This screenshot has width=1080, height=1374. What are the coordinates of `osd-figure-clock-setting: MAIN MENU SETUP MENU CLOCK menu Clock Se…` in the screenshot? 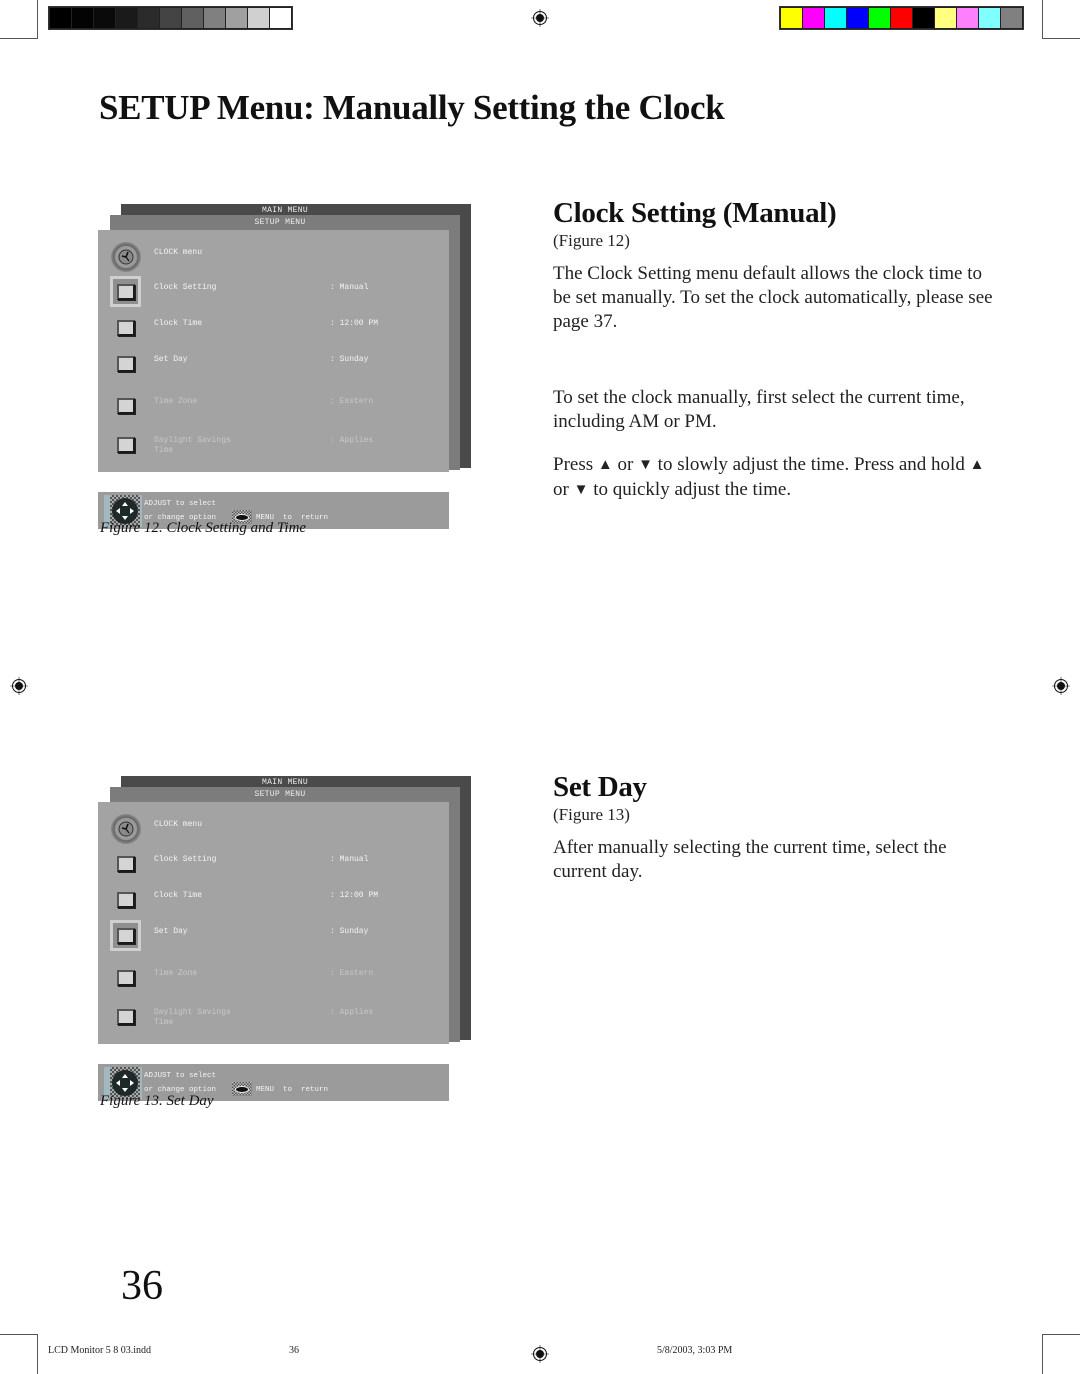 It's located at (285, 366).